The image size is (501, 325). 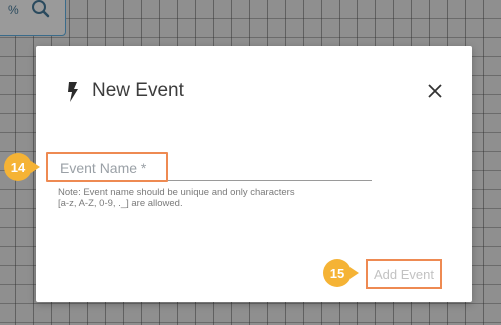 What do you see at coordinates (41, 10) in the screenshot?
I see `zoom-icon` at bounding box center [41, 10].